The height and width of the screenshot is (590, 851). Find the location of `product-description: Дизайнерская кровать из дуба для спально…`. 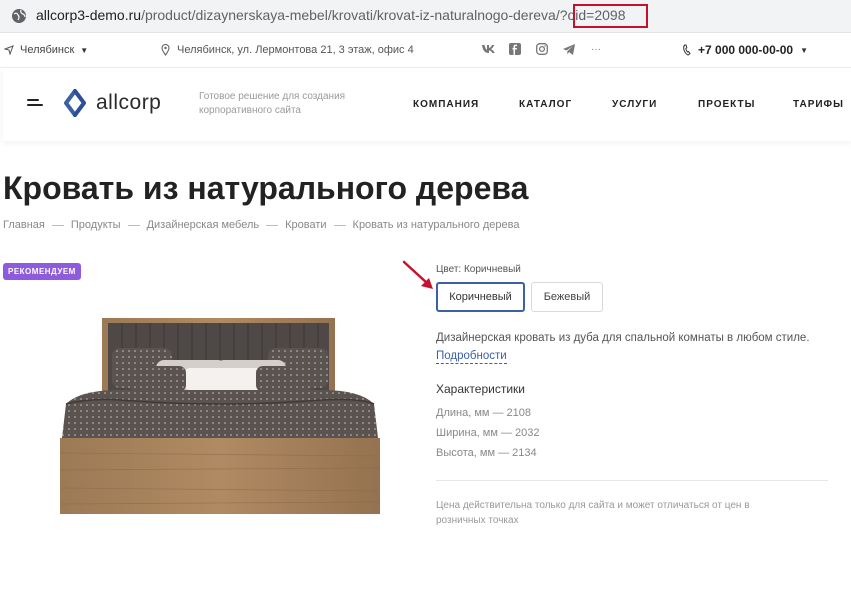

product-description: Дизайнерская кровать из дуба для спально… is located at coordinates (623, 338).